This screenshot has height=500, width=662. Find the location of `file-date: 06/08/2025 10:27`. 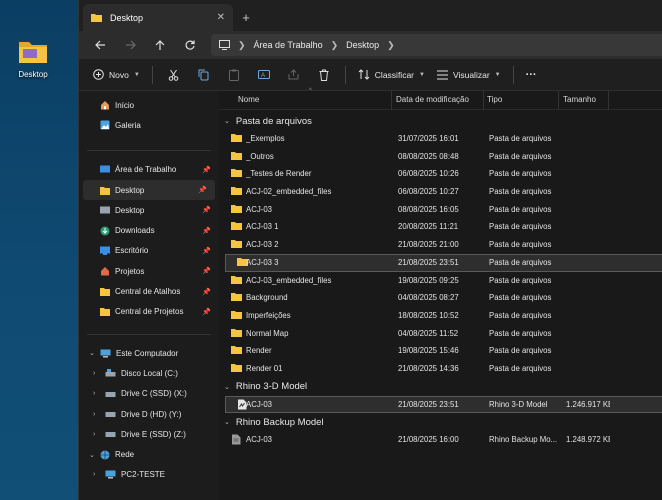

file-date: 06/08/2025 10:27 is located at coordinates (428, 192).